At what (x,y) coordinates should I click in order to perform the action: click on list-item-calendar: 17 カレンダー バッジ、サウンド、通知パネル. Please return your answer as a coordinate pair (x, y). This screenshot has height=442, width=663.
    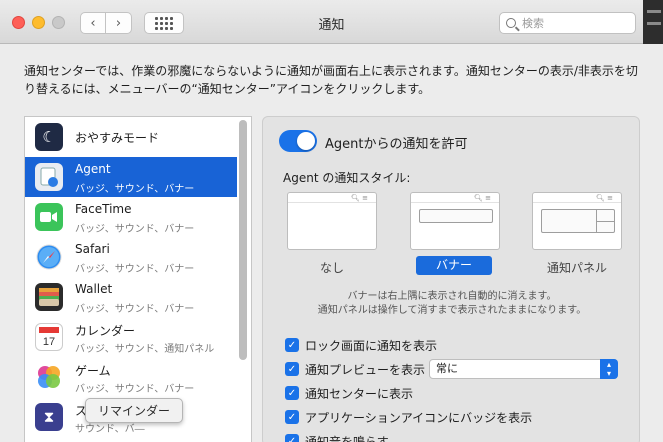
    Looking at the image, I should click on (131, 337).